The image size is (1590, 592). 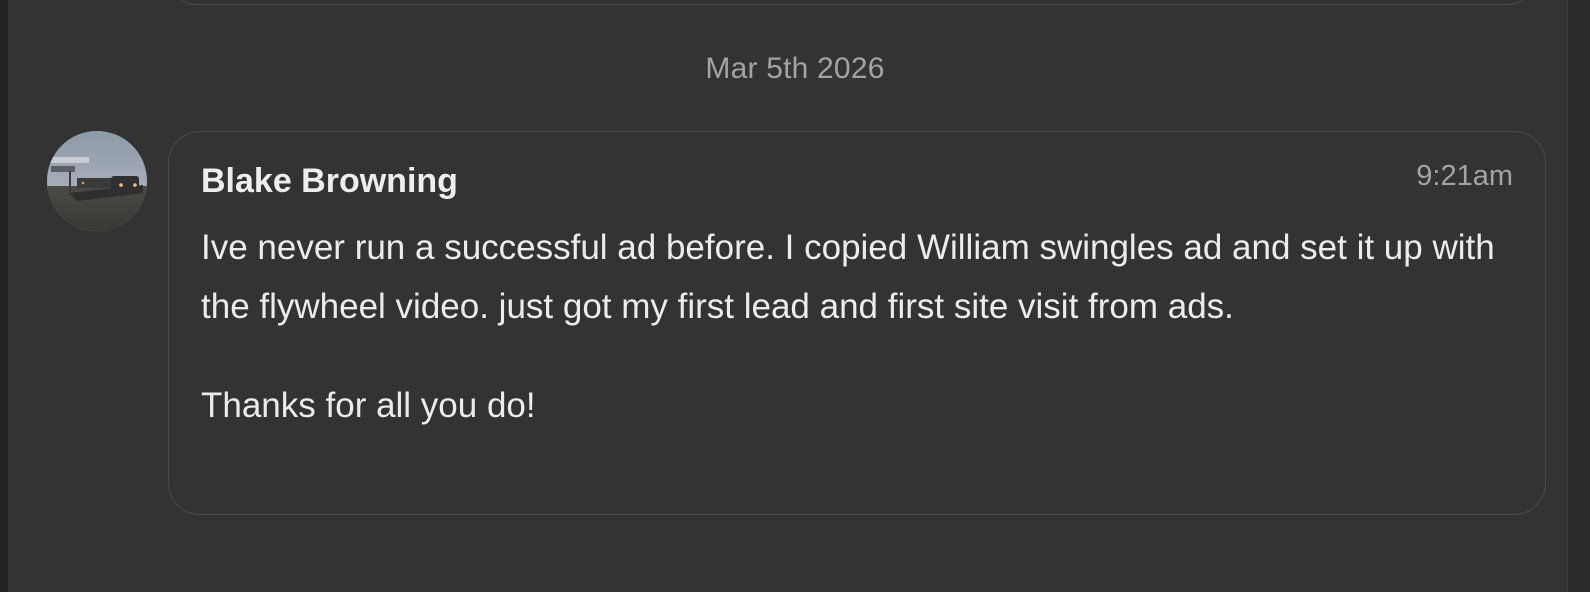 I want to click on sender-name: Blake Browning, so click(x=329, y=181).